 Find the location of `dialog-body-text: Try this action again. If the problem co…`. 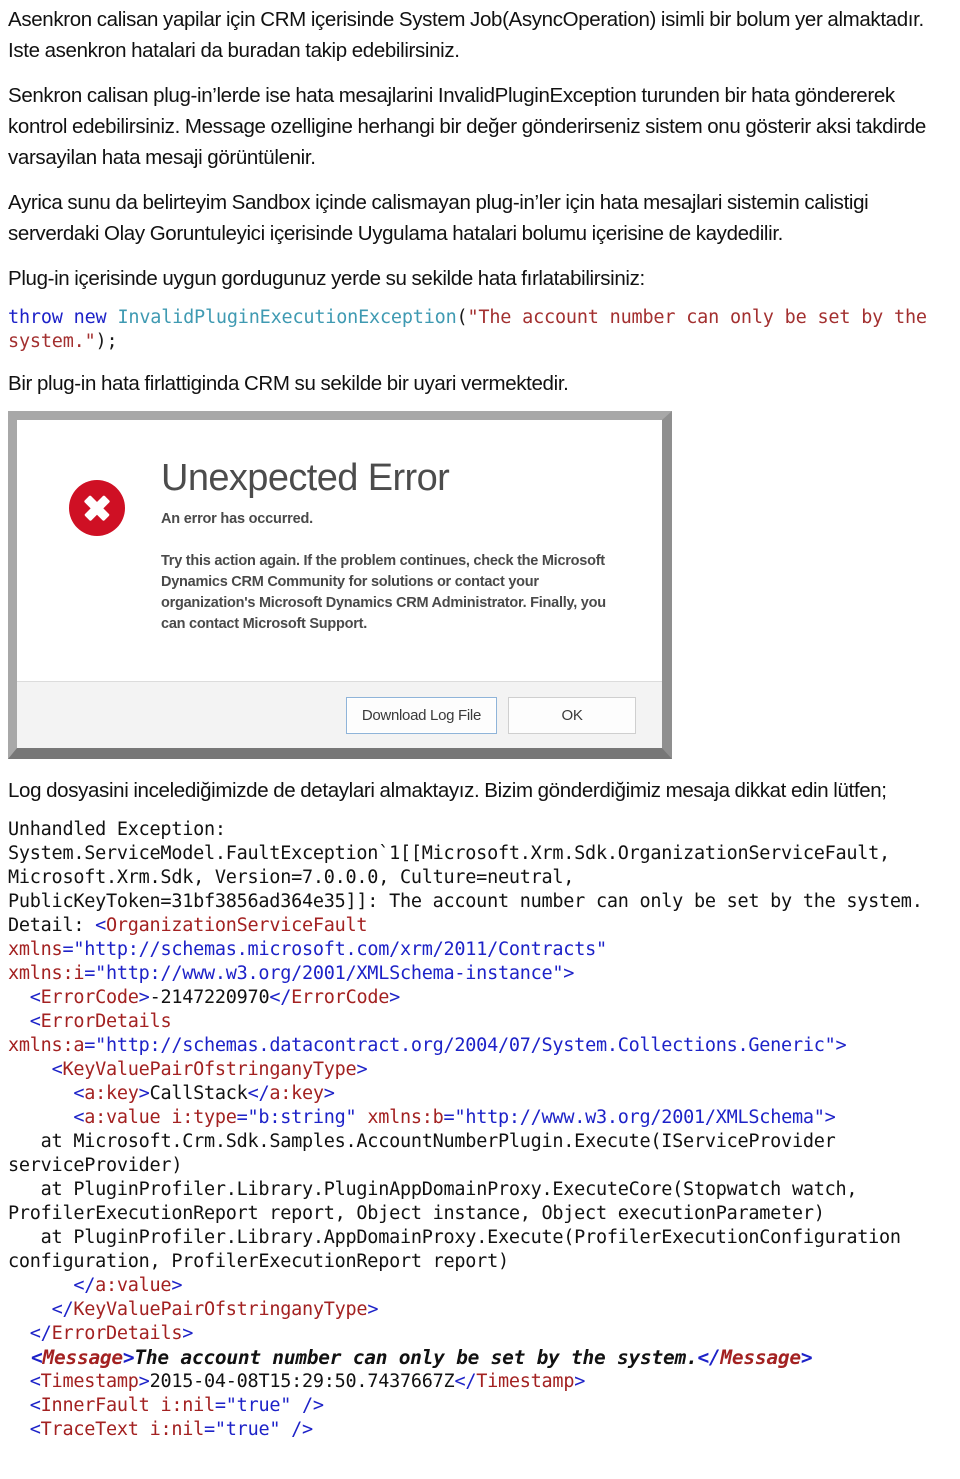

dialog-body-text: Try this action again. If the problem co… is located at coordinates (383, 592).